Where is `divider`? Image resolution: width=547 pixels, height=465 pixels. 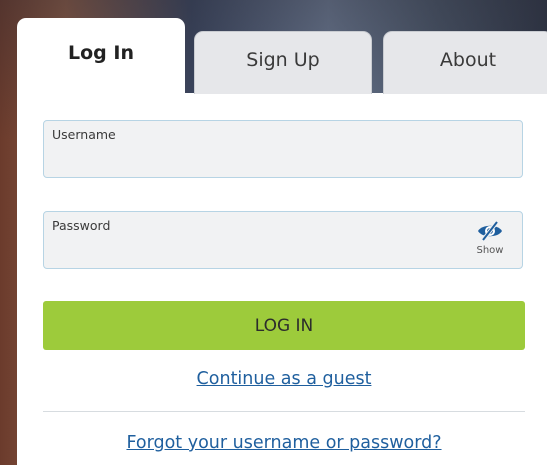
divider is located at coordinates (284, 411).